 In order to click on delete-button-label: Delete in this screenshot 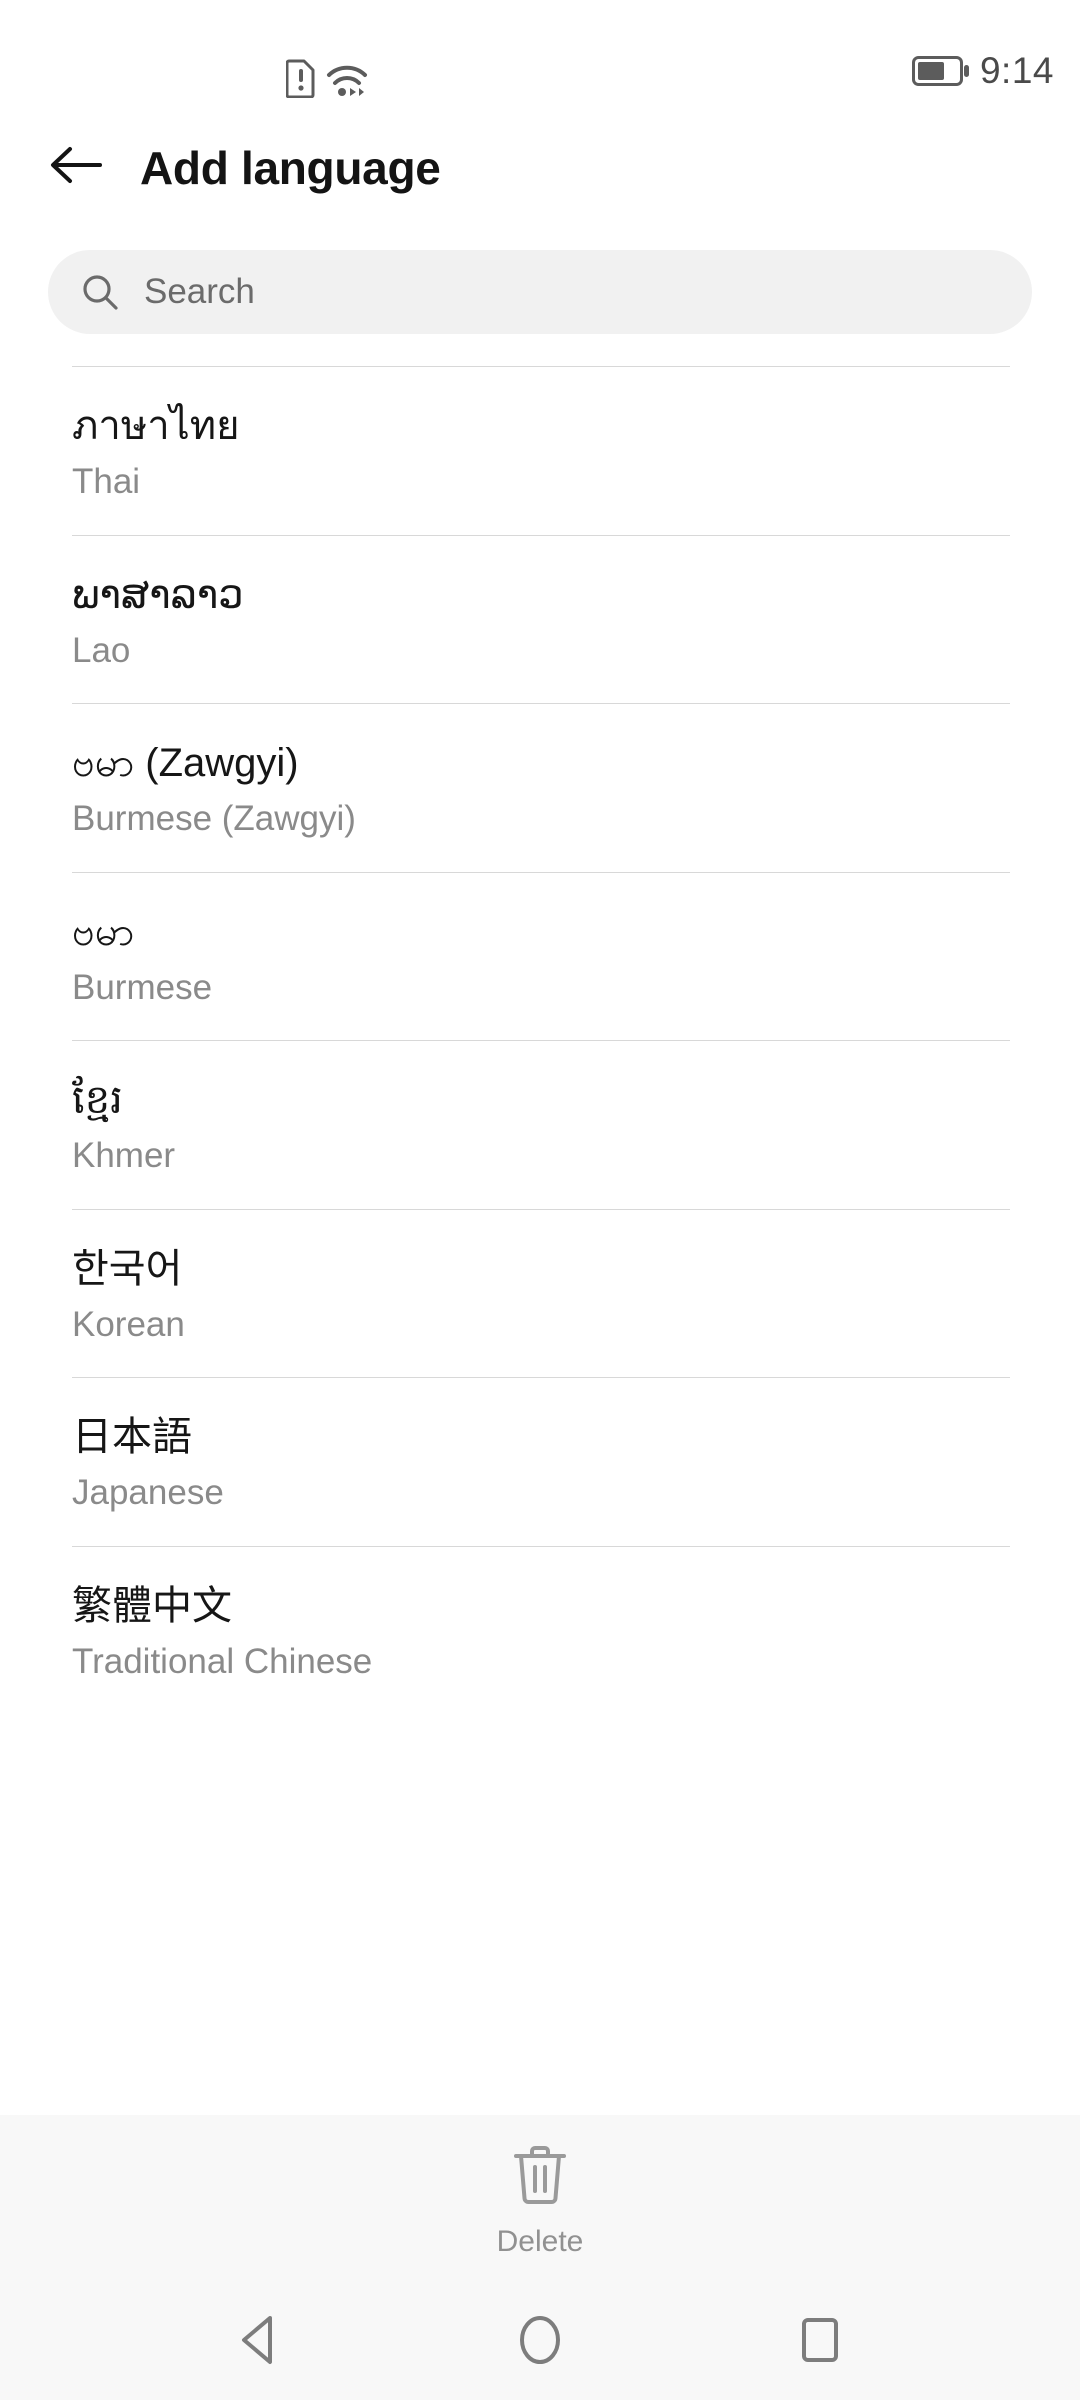, I will do `click(540, 2241)`.